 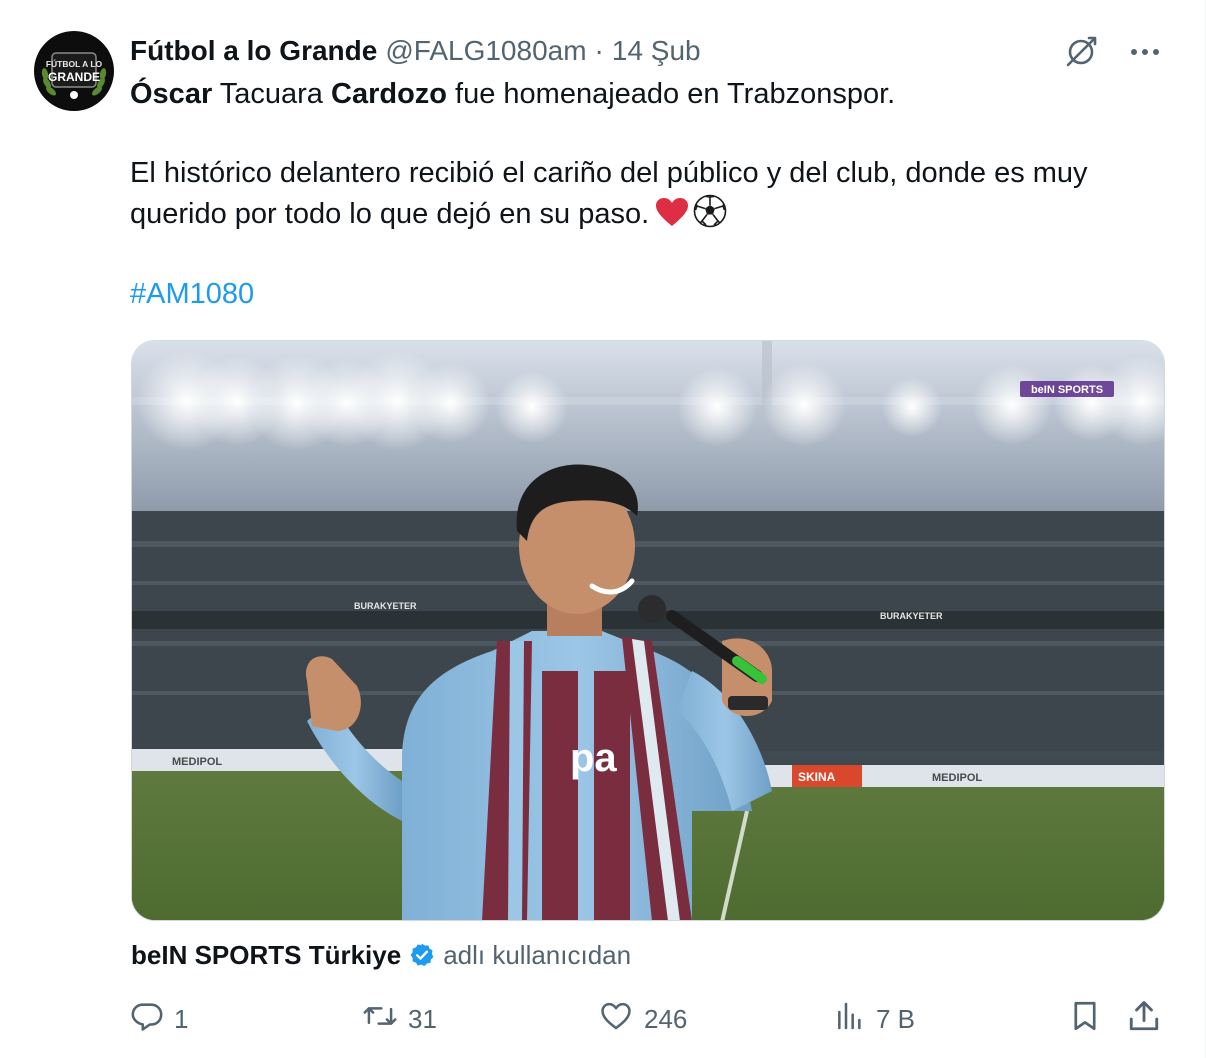 What do you see at coordinates (666, 1018) in the screenshot?
I see `like-count: 246` at bounding box center [666, 1018].